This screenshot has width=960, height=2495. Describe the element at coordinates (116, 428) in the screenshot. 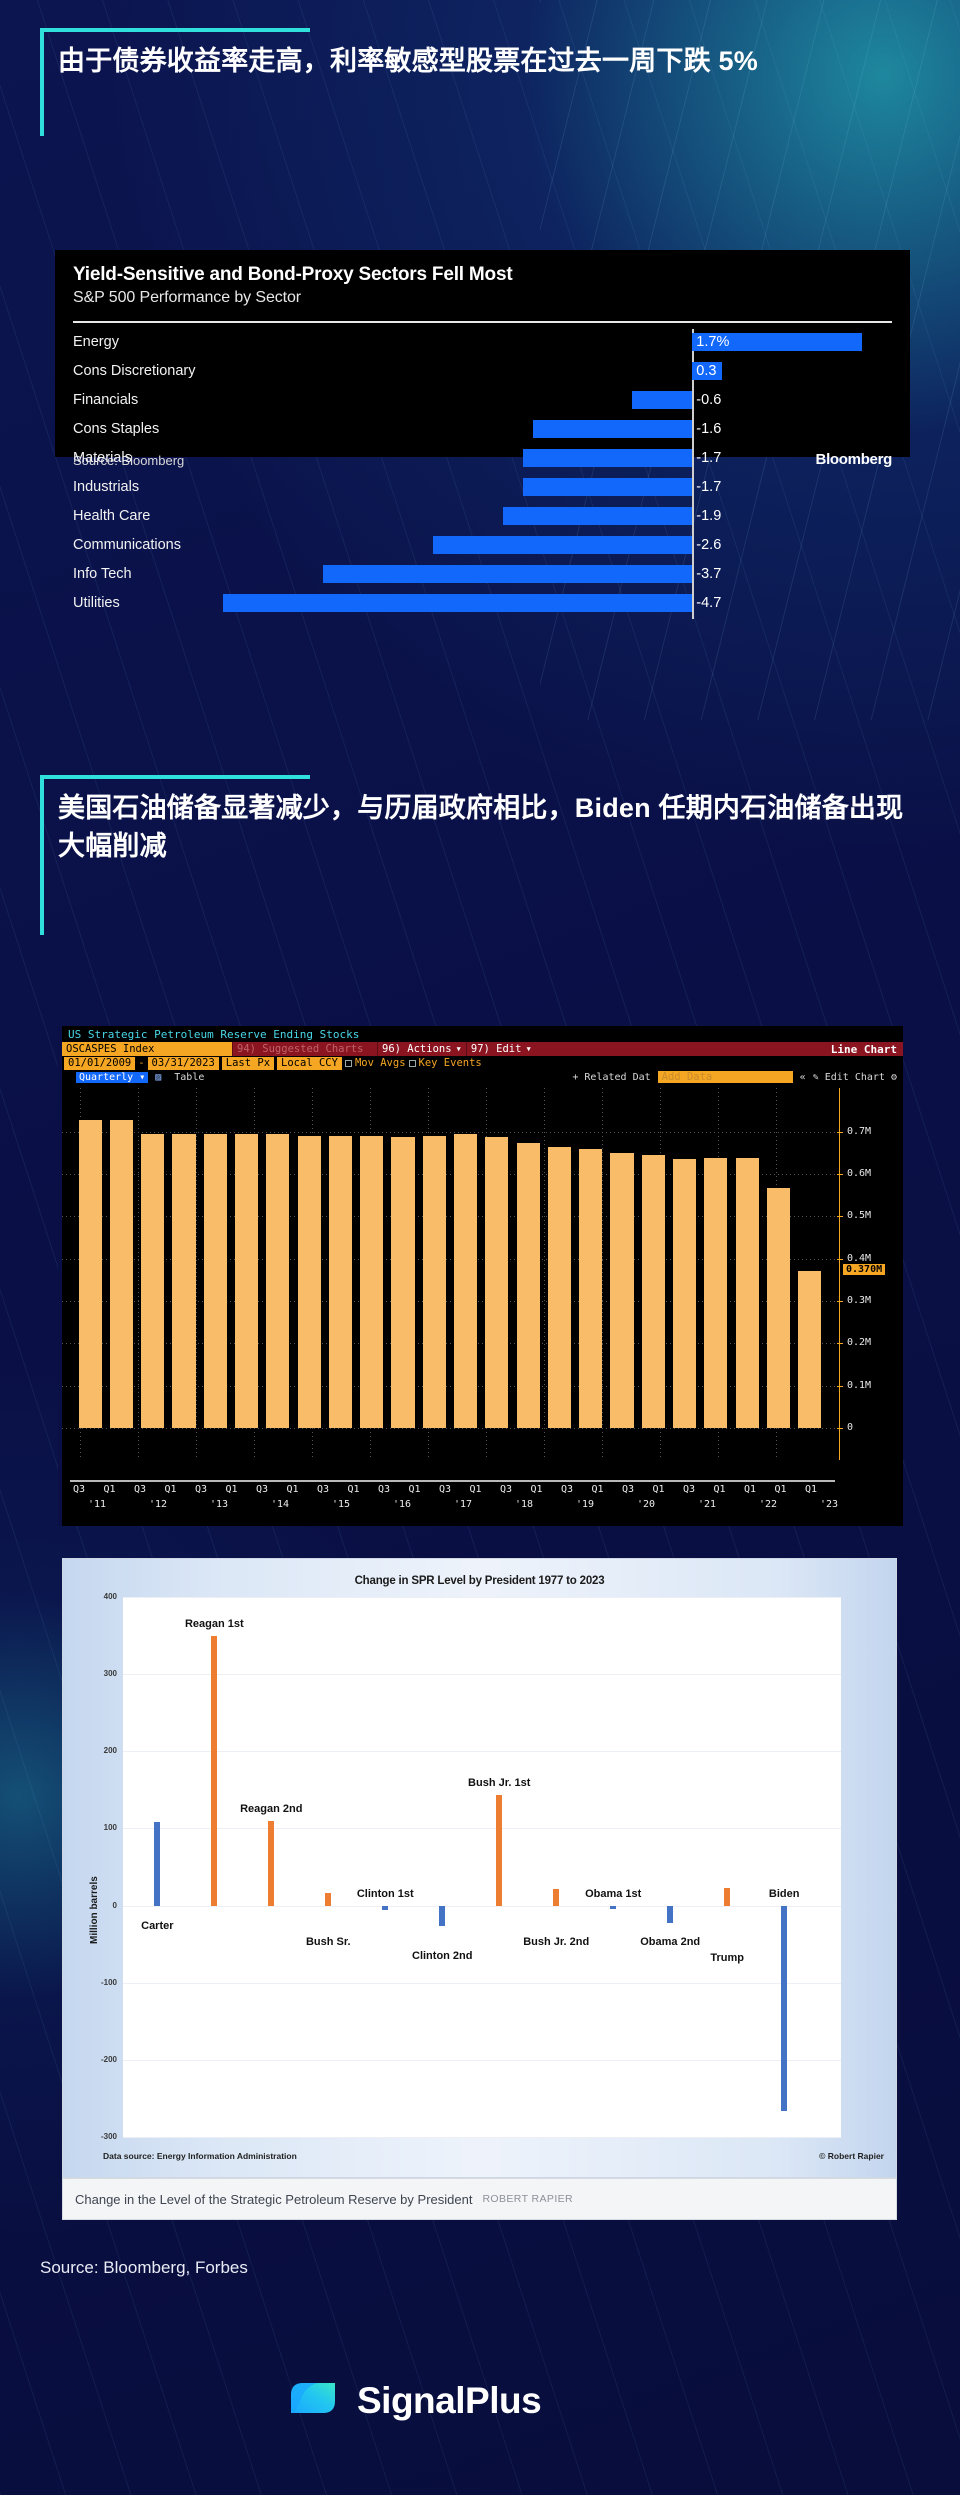

I see `sector-label: Cons Staples` at that location.